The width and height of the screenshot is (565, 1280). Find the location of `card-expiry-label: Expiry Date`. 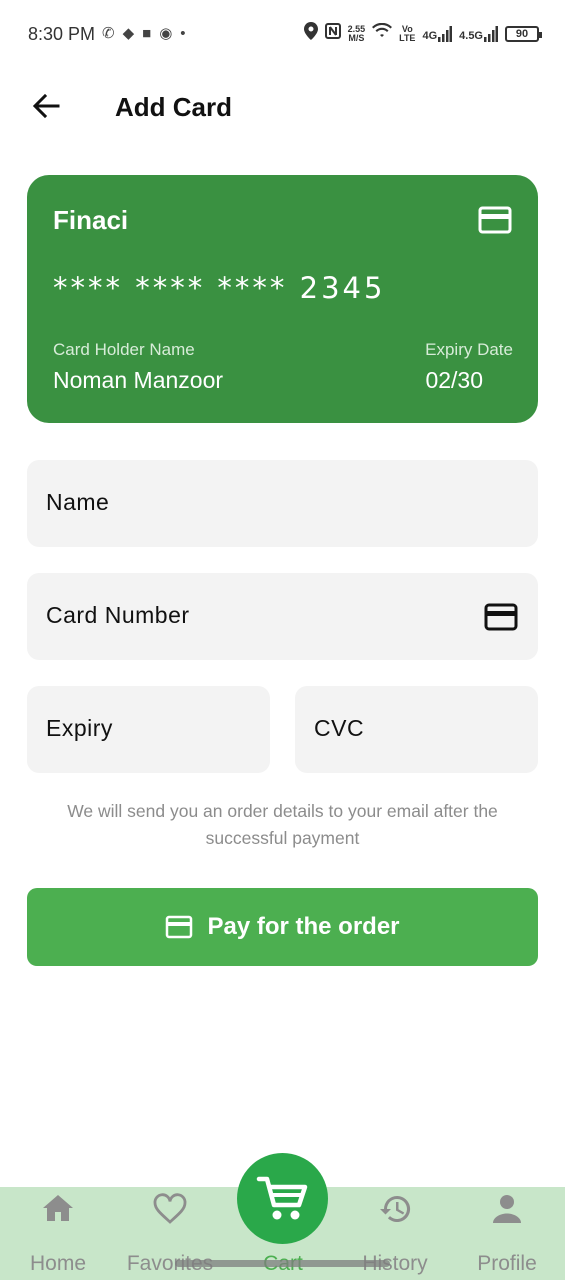

card-expiry-label: Expiry Date is located at coordinates (469, 349).